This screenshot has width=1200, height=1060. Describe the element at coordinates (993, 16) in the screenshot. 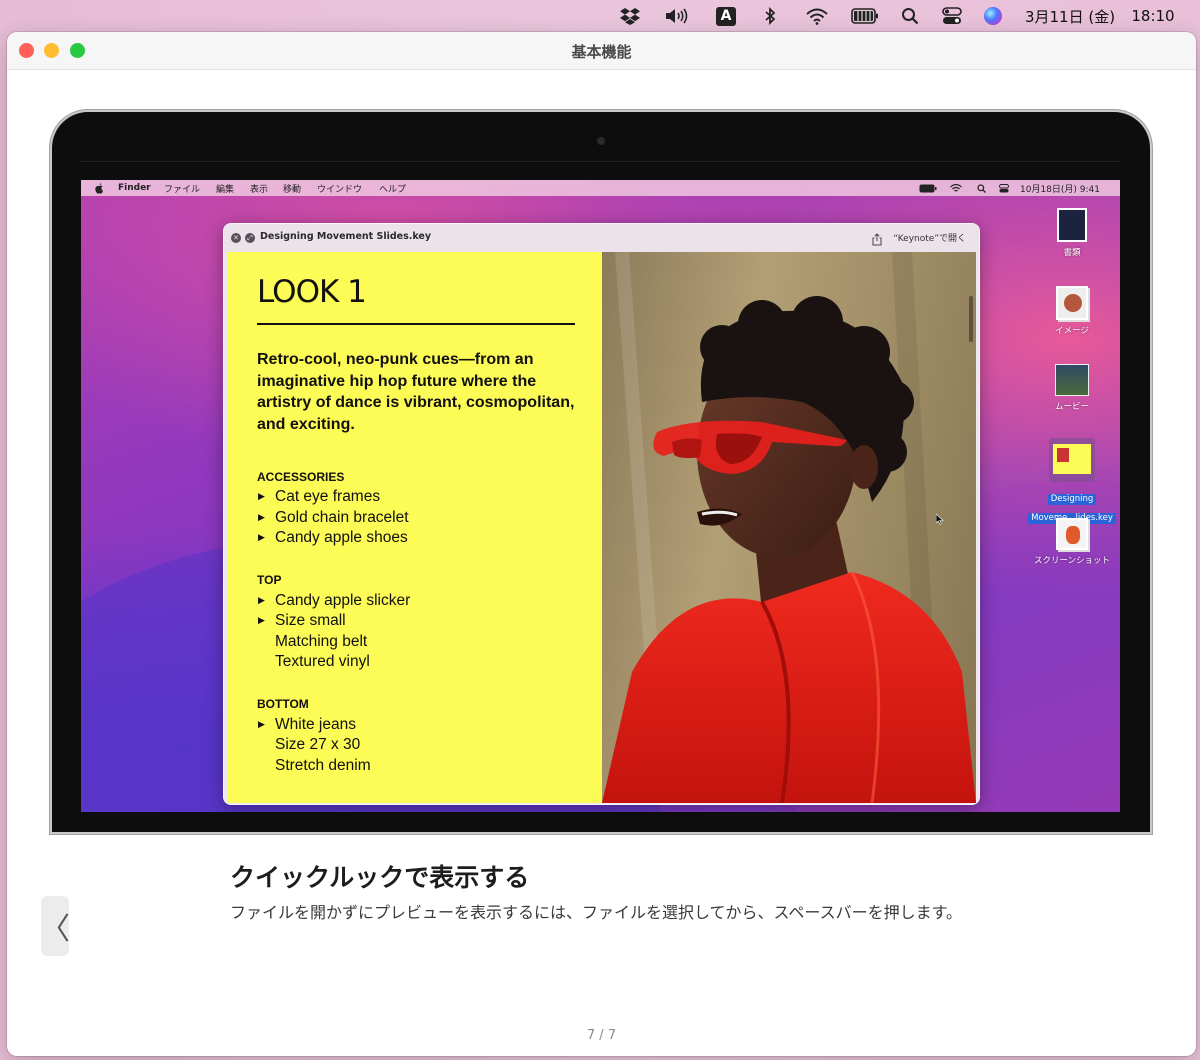

I see `siri-icon` at that location.